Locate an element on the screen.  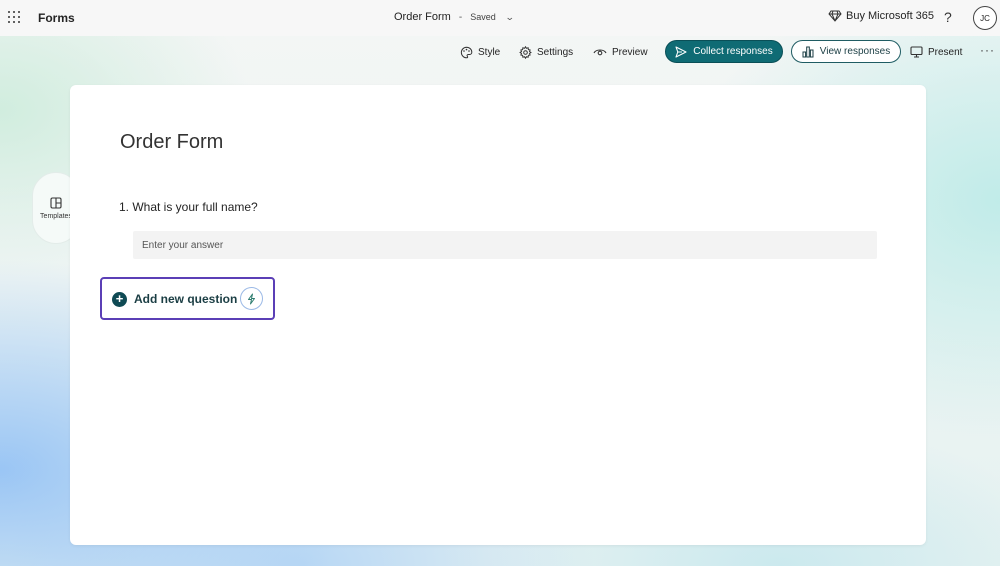
send-icon is located at coordinates (681, 51).